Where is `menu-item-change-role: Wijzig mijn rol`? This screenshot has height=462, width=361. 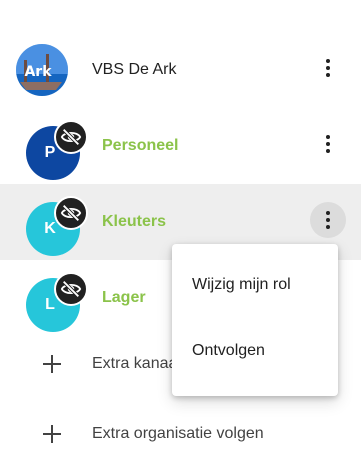
menu-item-change-role: Wijzig mijn rol is located at coordinates (255, 285).